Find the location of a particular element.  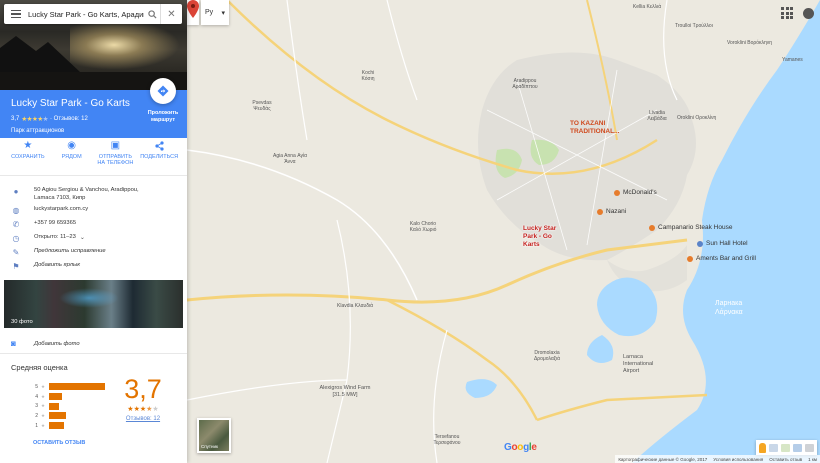

histogram-row: 1 ★ is located at coordinates (70, 426).